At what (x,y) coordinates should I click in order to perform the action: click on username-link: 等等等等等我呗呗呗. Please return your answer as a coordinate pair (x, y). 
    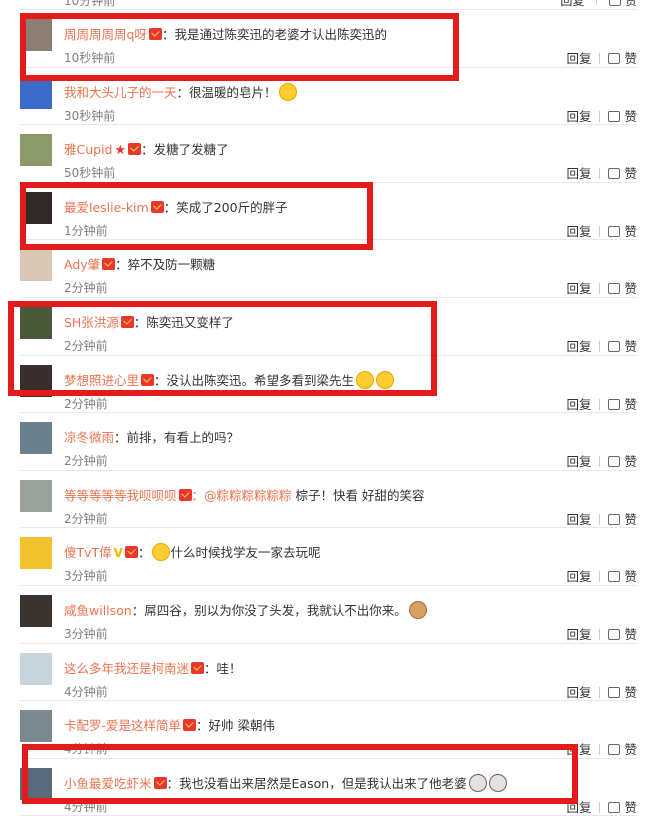
    Looking at the image, I should click on (120, 495).